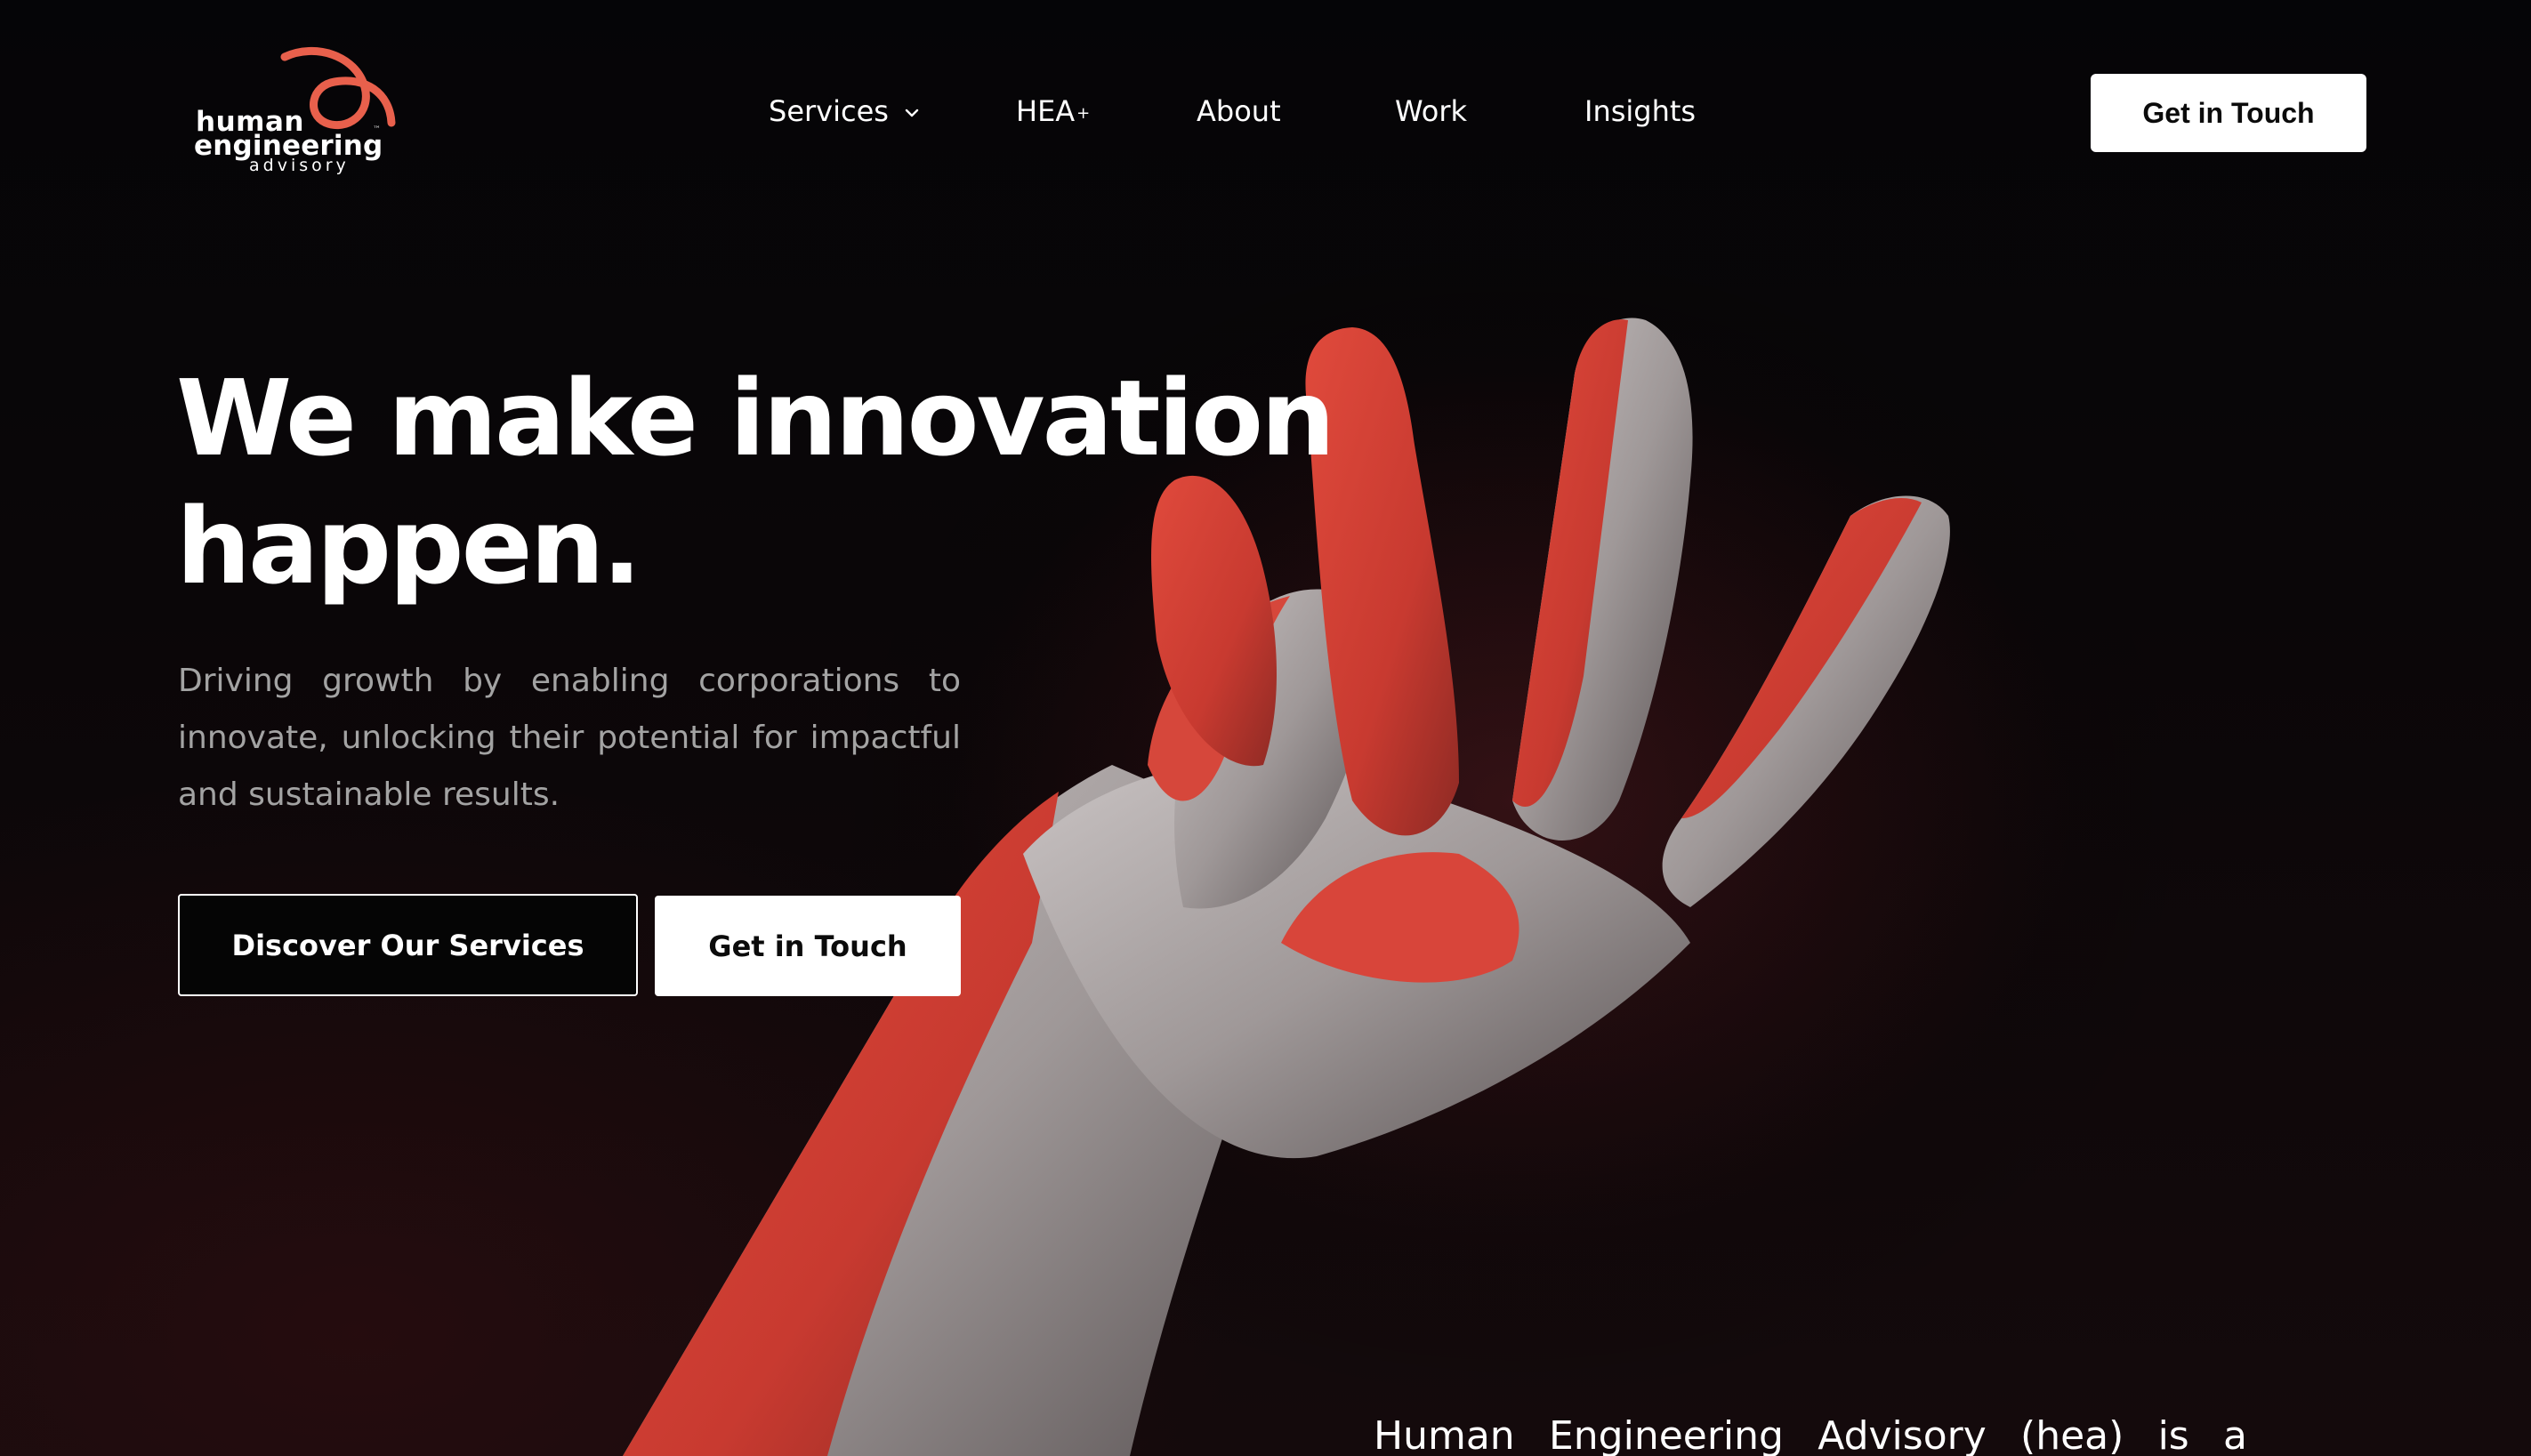 Image resolution: width=2531 pixels, height=1456 pixels. Describe the element at coordinates (1489, 111) in the screenshot. I see `nav-item-work: Work` at that location.